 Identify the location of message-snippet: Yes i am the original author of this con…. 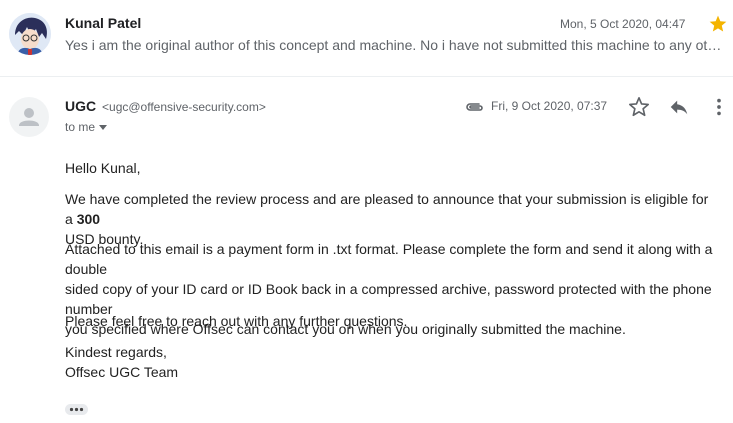
(397, 45).